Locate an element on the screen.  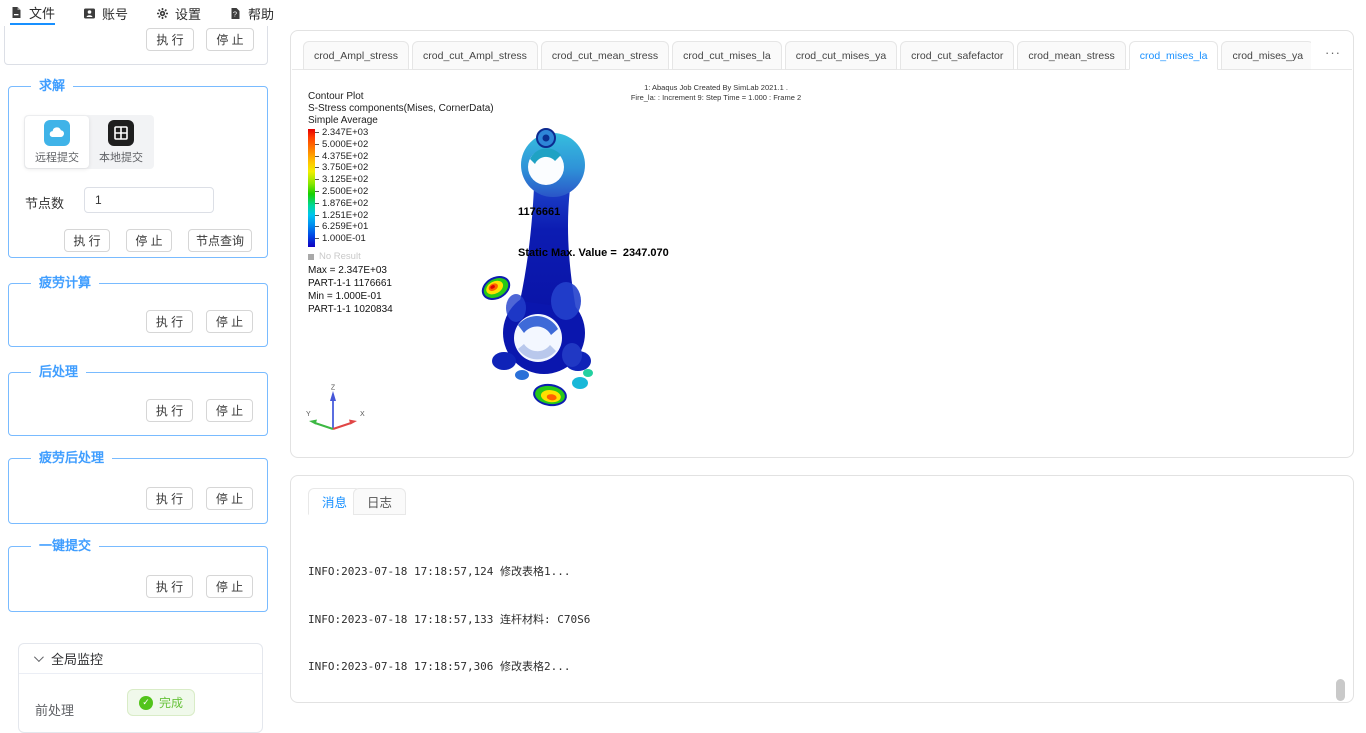
status-badge: ✓ 完成 is located at coordinates (161, 702).